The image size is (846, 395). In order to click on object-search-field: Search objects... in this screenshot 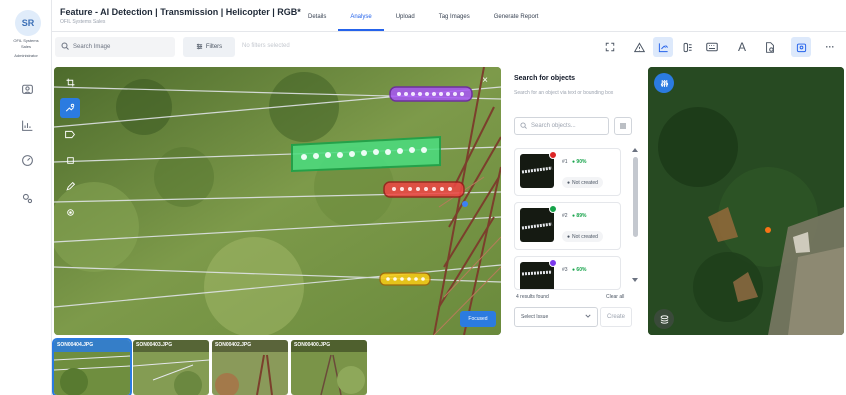, I will do `click(561, 126)`.